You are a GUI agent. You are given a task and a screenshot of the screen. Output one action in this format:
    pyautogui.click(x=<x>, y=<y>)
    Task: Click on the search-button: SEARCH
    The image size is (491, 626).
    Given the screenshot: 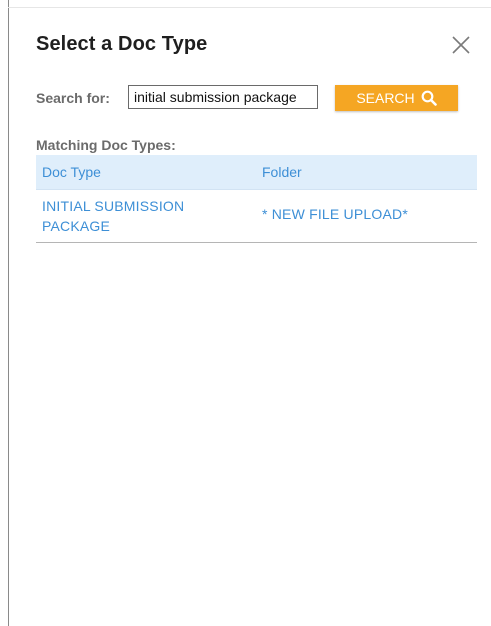 What is the action you would take?
    pyautogui.click(x=396, y=98)
    